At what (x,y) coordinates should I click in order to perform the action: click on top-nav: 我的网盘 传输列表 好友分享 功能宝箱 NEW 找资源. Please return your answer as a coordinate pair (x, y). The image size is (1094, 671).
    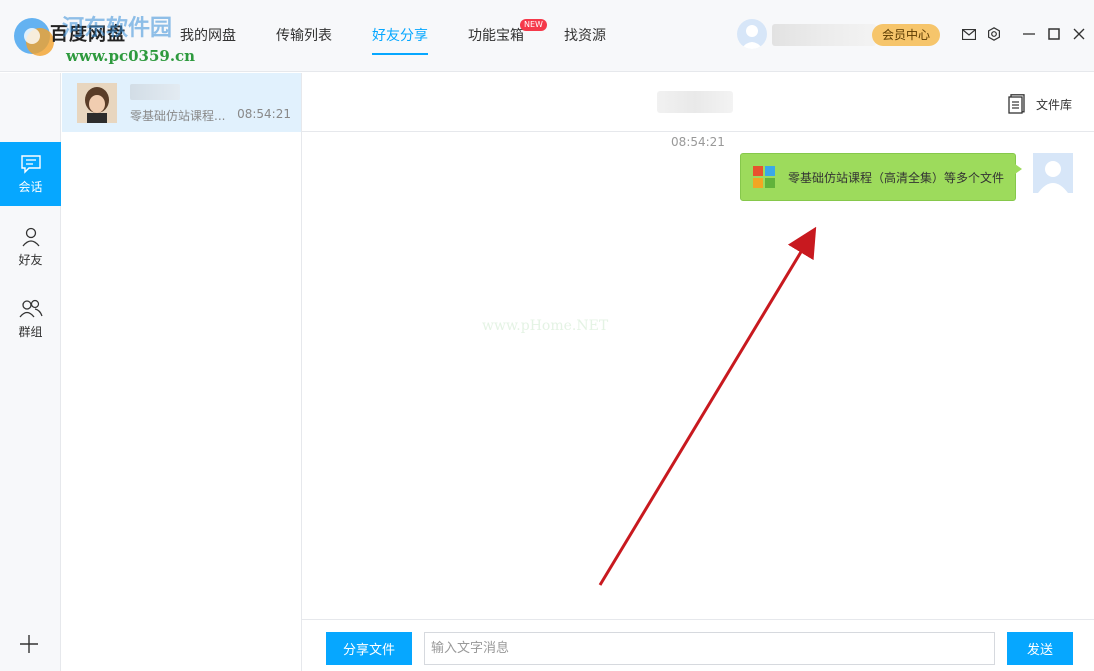
    Looking at the image, I should click on (413, 36).